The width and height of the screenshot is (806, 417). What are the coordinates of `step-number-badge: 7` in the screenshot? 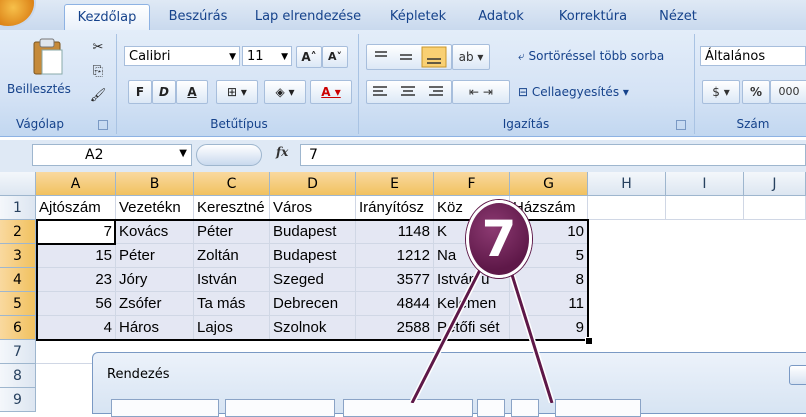 It's located at (499, 239).